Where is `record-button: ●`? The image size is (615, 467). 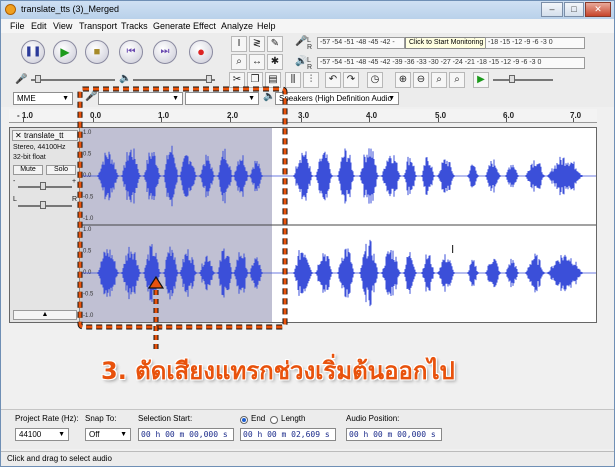
record-button: ● is located at coordinates (201, 52).